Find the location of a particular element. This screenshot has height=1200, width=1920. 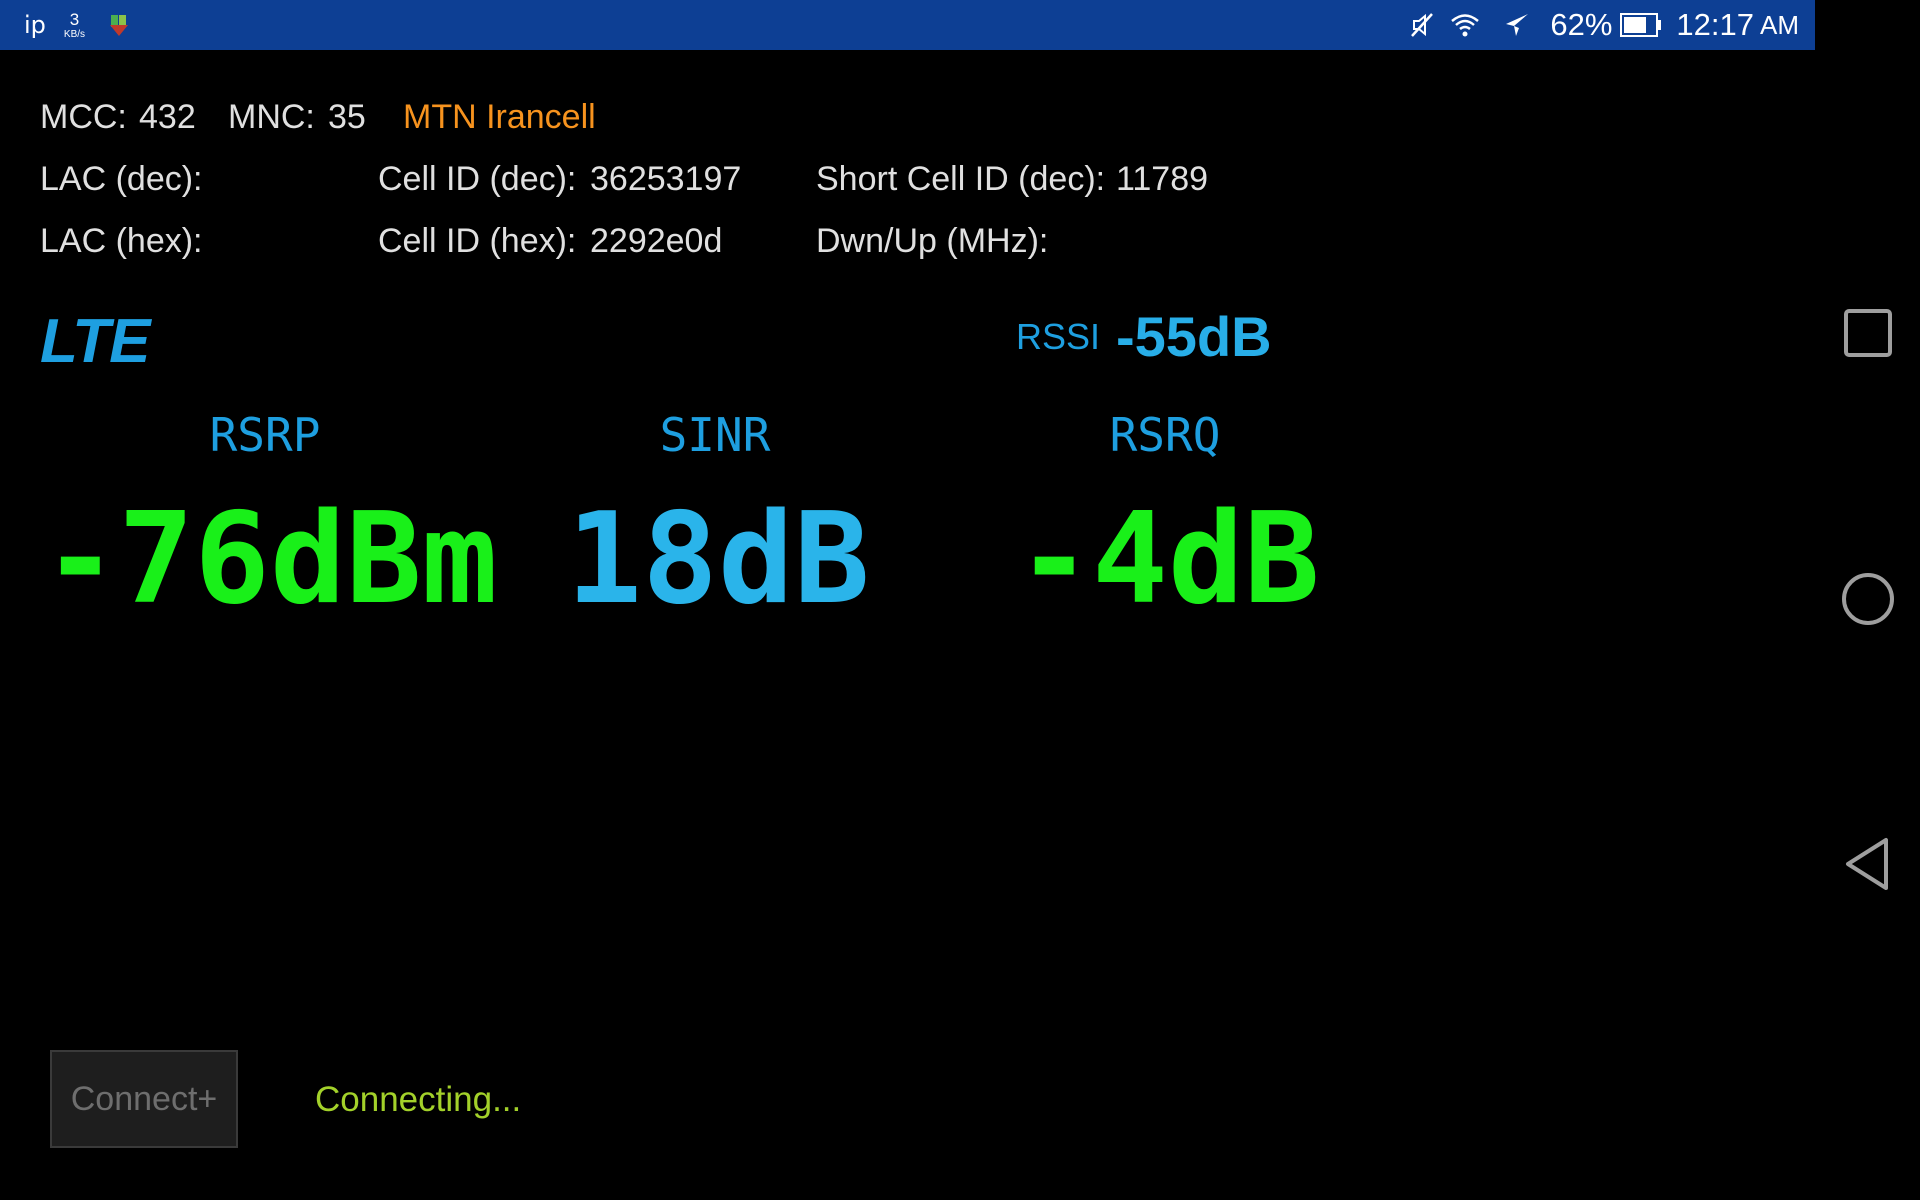

rsrp-value: -76dBm is located at coordinates (270, 558).